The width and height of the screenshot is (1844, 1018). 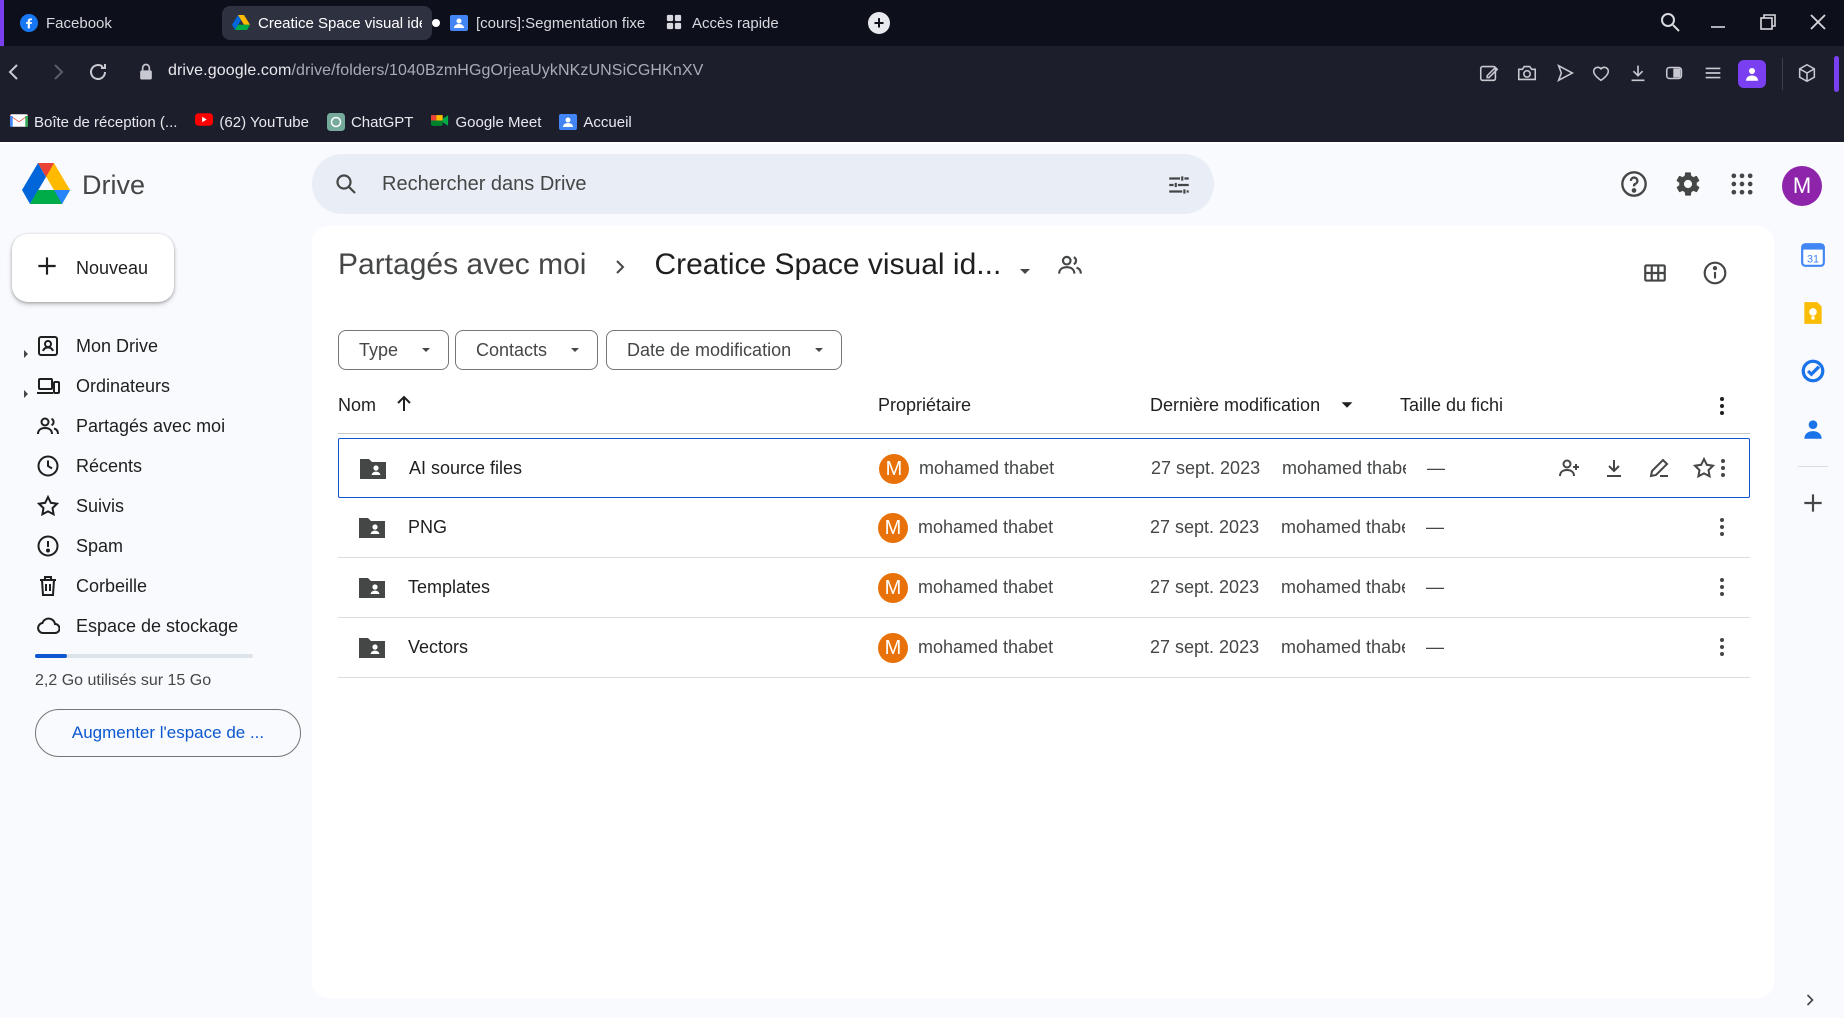 What do you see at coordinates (252, 122) in the screenshot?
I see `bookmark-youtube: (62) YouTube` at bounding box center [252, 122].